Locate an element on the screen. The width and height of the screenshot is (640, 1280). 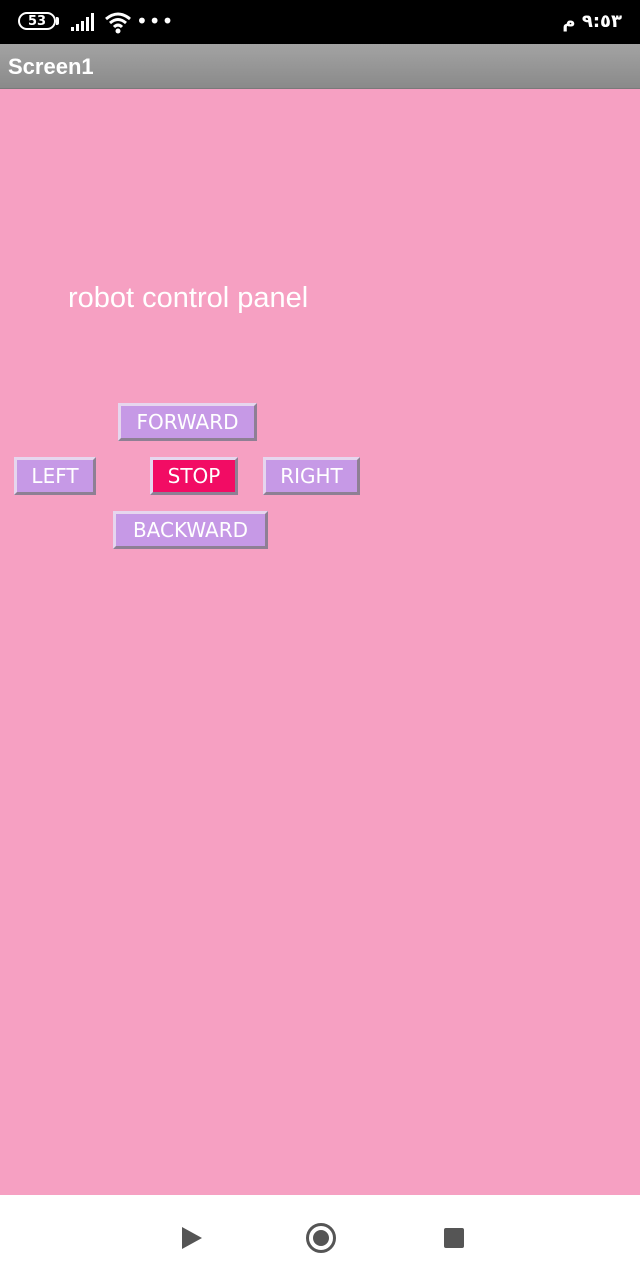
screen-title: Screen1 is located at coordinates (51, 66).